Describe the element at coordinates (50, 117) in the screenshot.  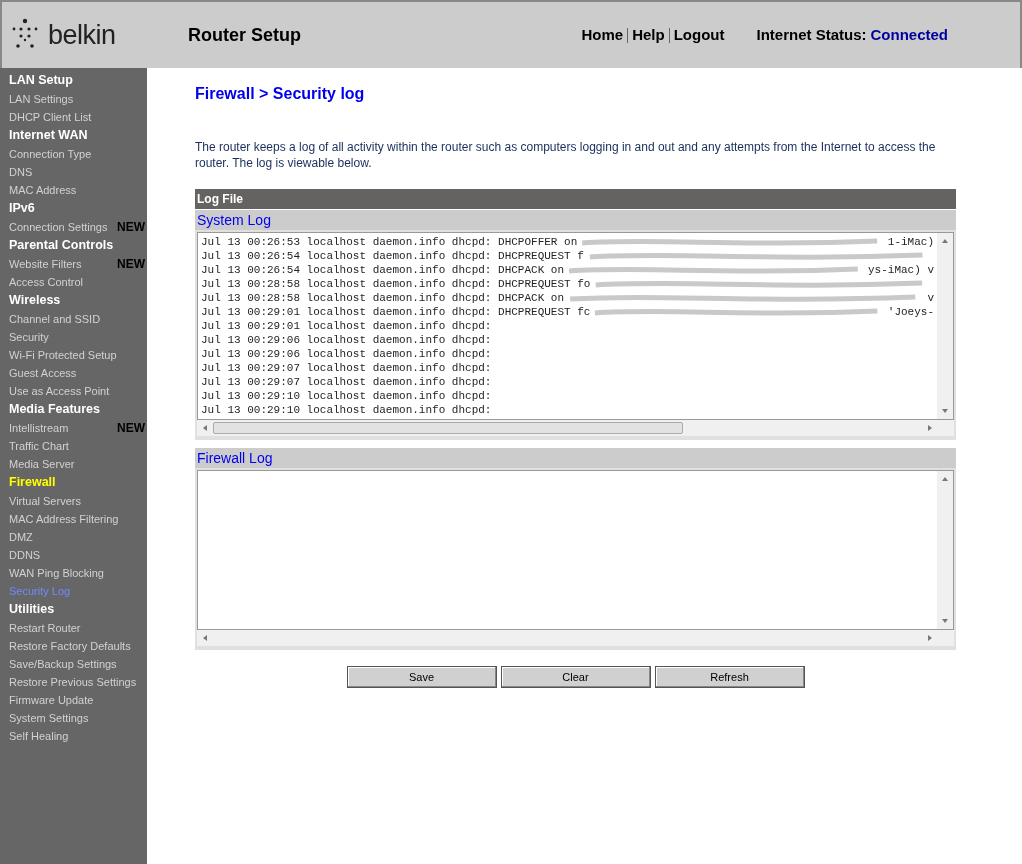
I see `sidebar-link: DHCP Client List` at that location.